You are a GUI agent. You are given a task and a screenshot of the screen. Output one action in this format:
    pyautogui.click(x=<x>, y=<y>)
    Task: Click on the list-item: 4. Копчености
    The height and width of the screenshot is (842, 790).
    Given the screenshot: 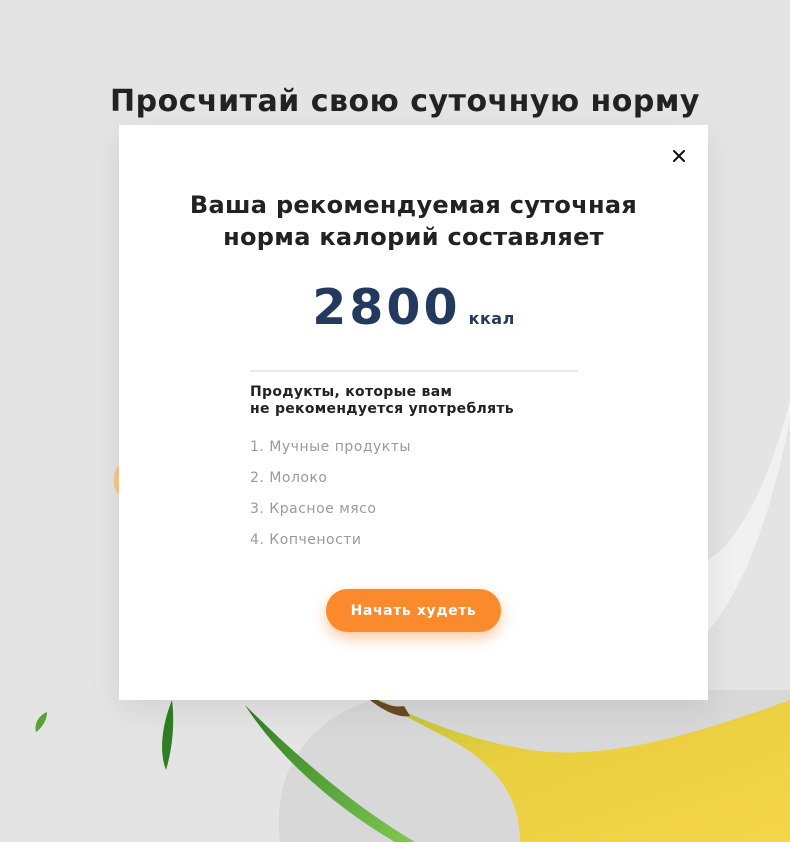 What is the action you would take?
    pyautogui.click(x=306, y=540)
    